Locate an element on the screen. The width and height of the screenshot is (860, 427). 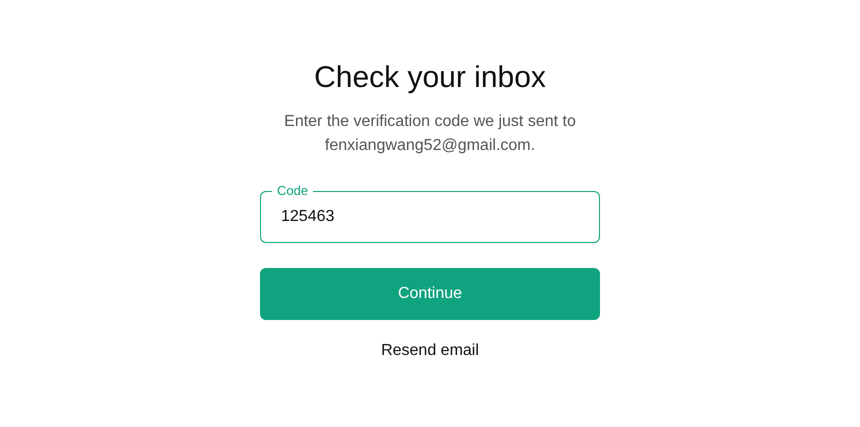
page-title: Check your inbox is located at coordinates (430, 78).